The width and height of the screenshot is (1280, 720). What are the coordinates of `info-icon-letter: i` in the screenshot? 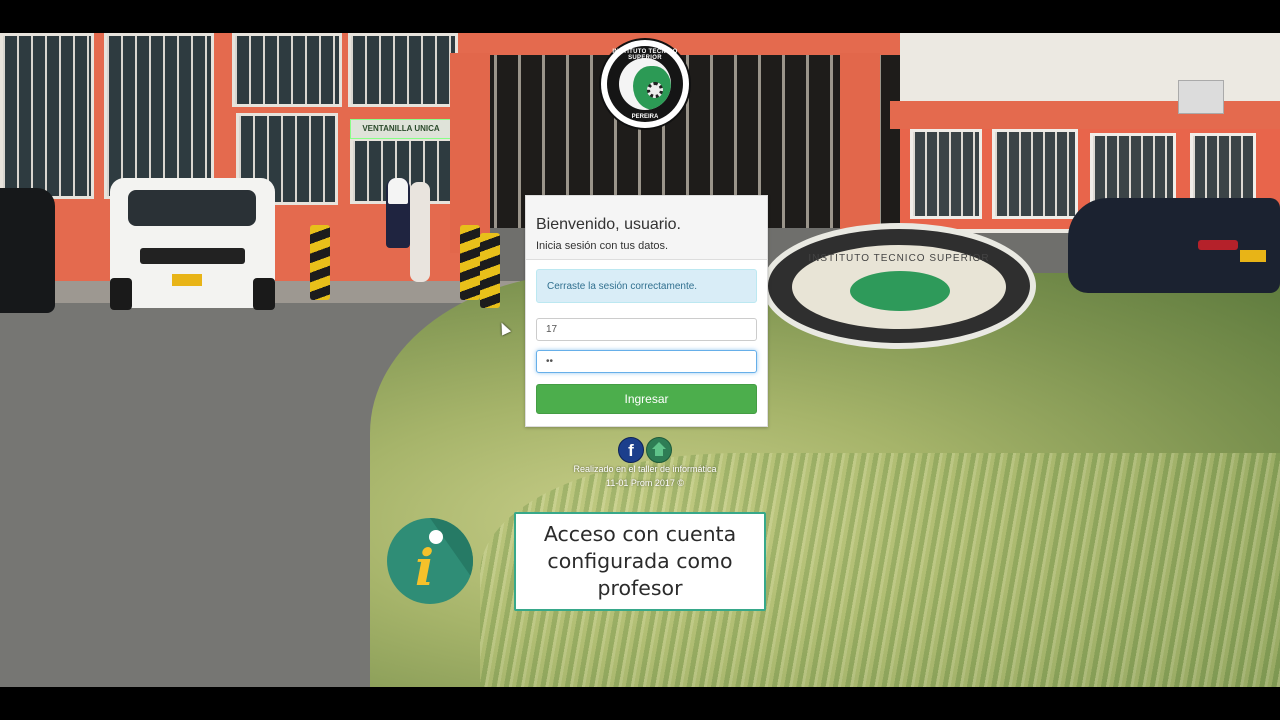 It's located at (424, 567).